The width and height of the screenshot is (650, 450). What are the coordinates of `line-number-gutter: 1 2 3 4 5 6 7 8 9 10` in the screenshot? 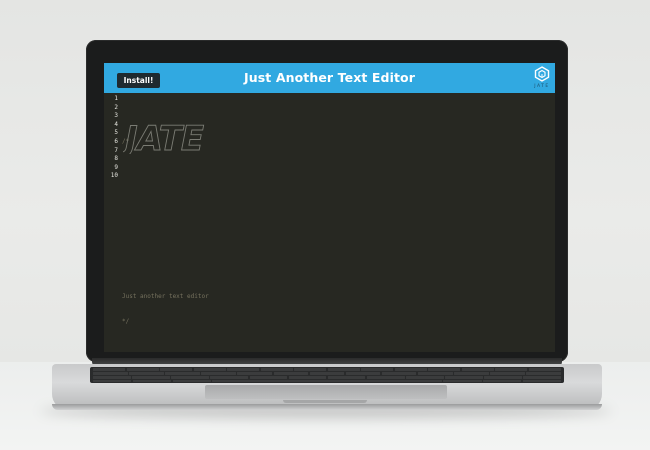 It's located at (113, 138).